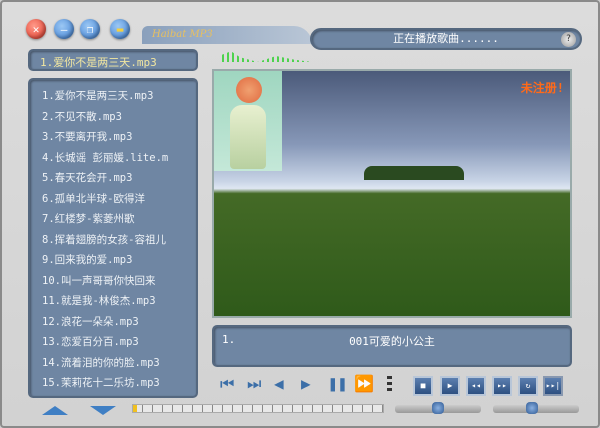  What do you see at coordinates (306, 384) in the screenshot?
I see `play-button: ▶` at bounding box center [306, 384].